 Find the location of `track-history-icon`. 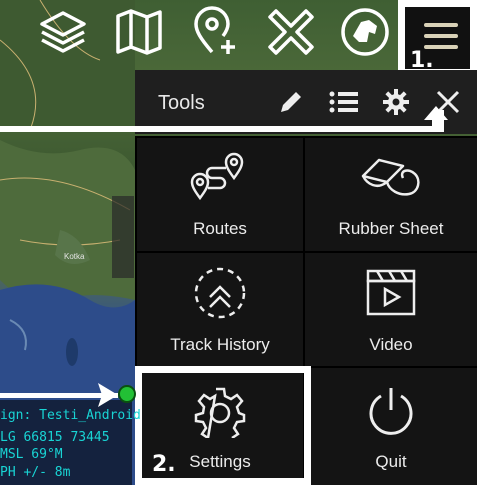

track-history-icon is located at coordinates (220, 293).